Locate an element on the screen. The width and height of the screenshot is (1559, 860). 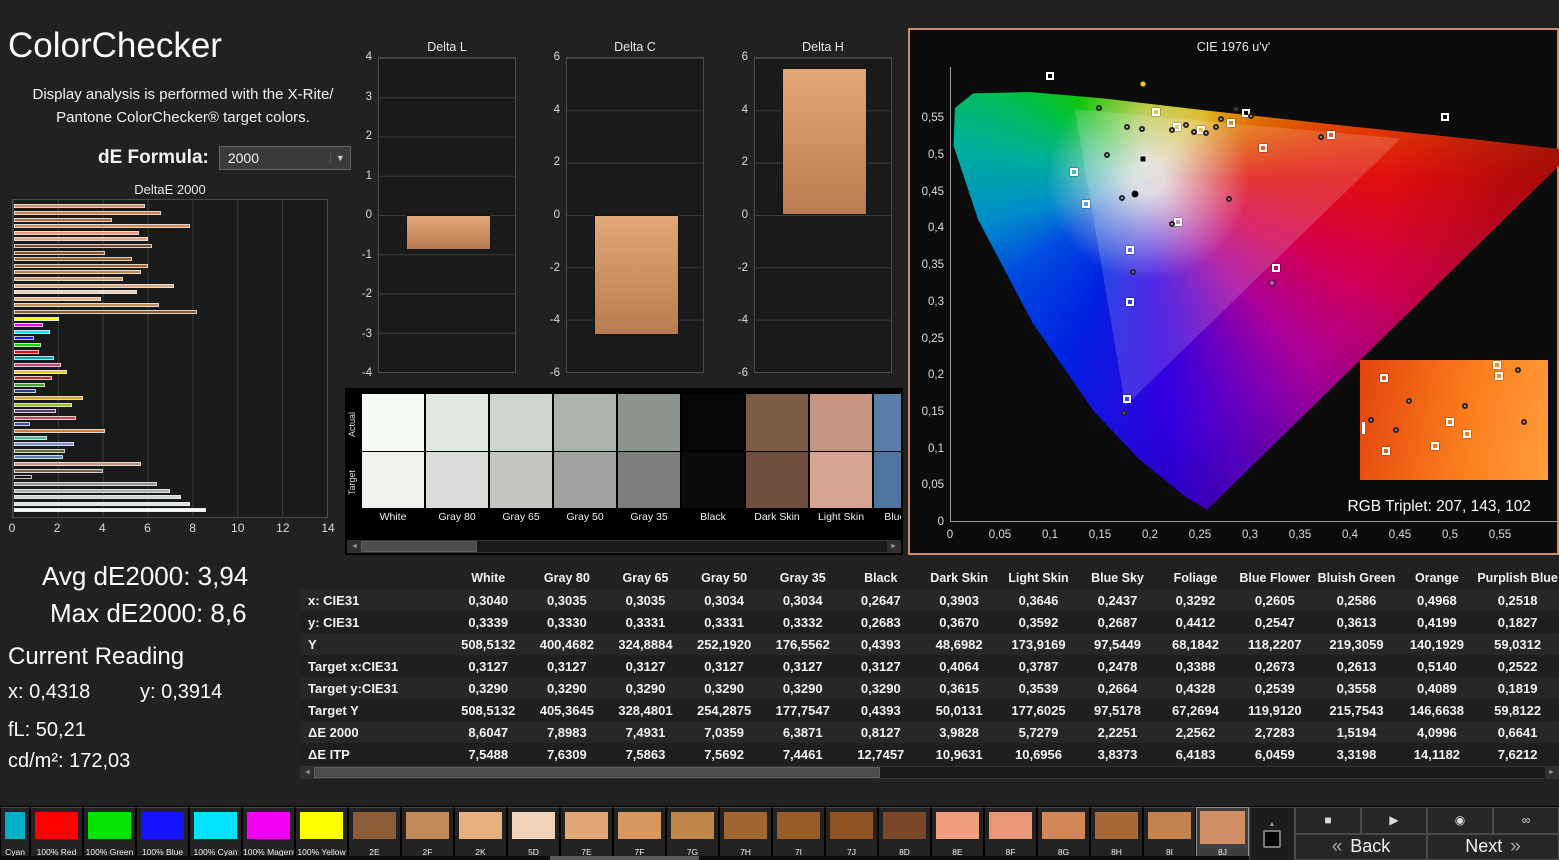
table-cell: 0,3332 is located at coordinates (803, 622).